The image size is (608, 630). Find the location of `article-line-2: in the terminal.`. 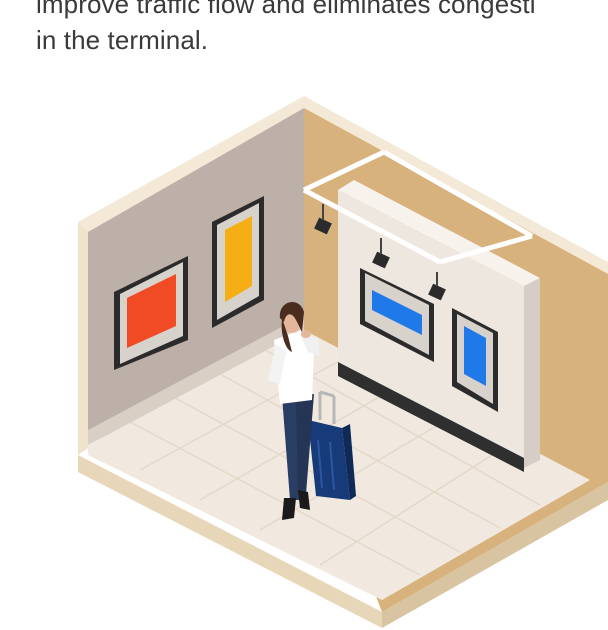

article-line-2: in the terminal. is located at coordinates (122, 40).